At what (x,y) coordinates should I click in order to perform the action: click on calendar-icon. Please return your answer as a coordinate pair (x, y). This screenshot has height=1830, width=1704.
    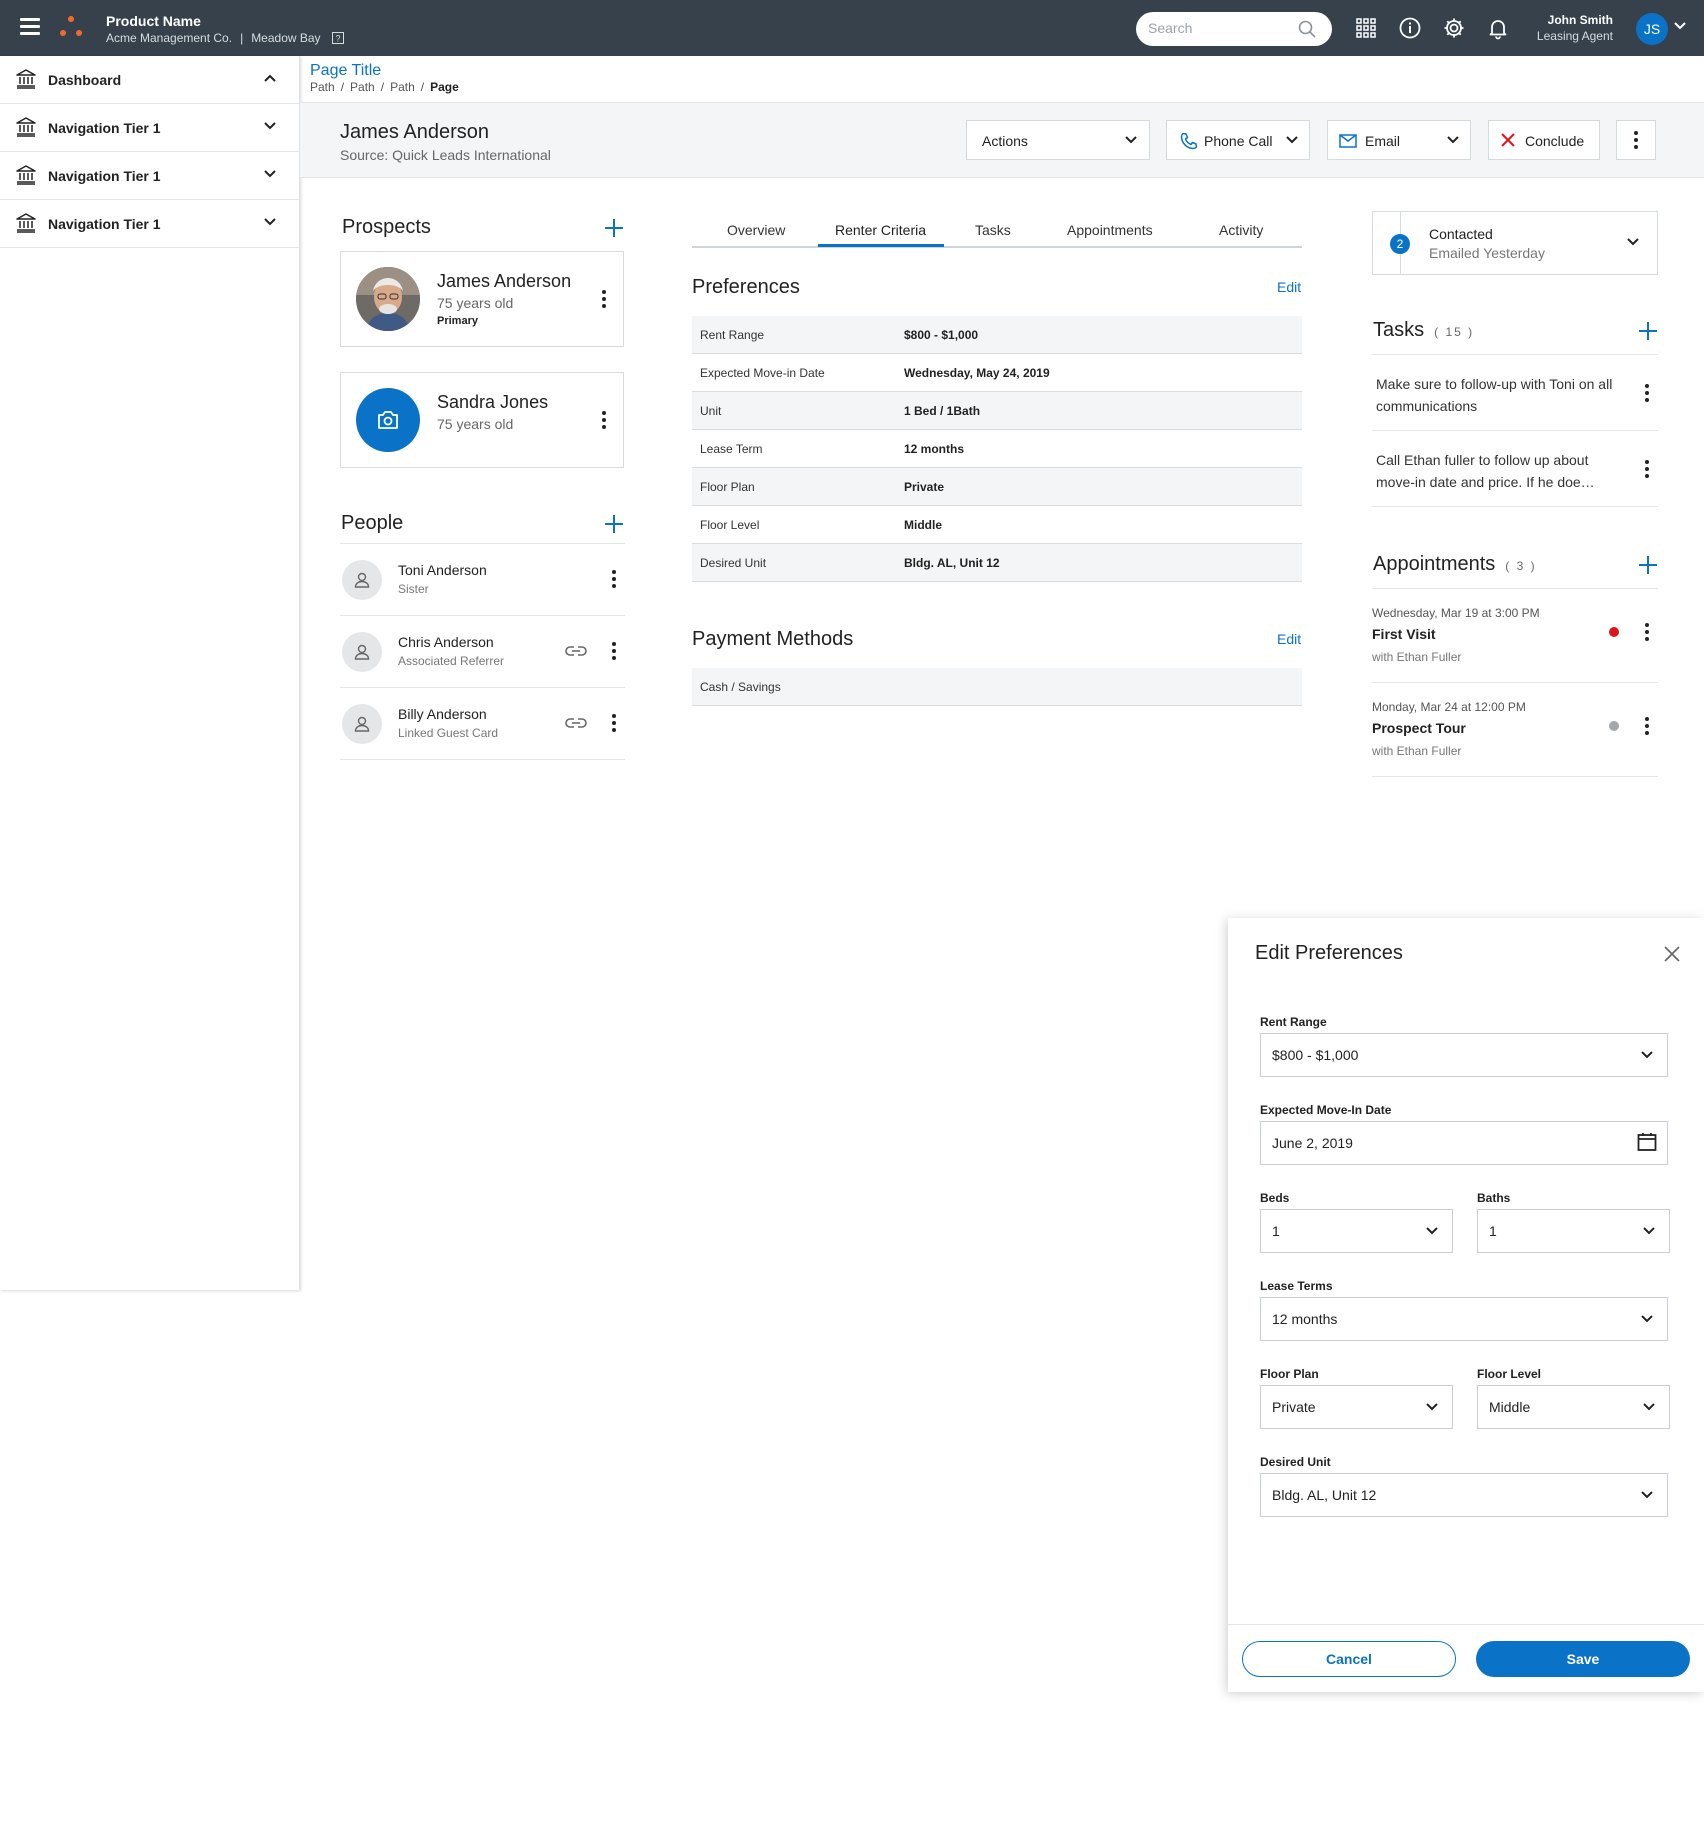
    Looking at the image, I should click on (1647, 1142).